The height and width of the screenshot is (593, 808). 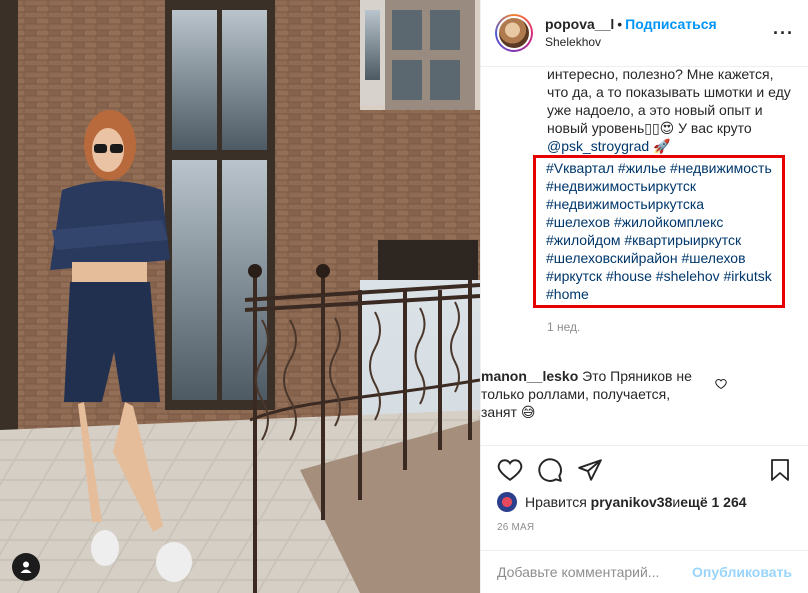 What do you see at coordinates (597, 470) in the screenshot?
I see `share-icon` at bounding box center [597, 470].